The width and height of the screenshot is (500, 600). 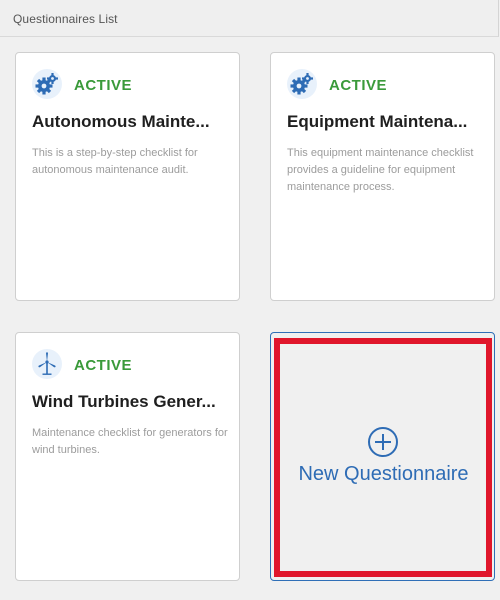 I want to click on page-header: Questionnaires List, so click(x=249, y=18).